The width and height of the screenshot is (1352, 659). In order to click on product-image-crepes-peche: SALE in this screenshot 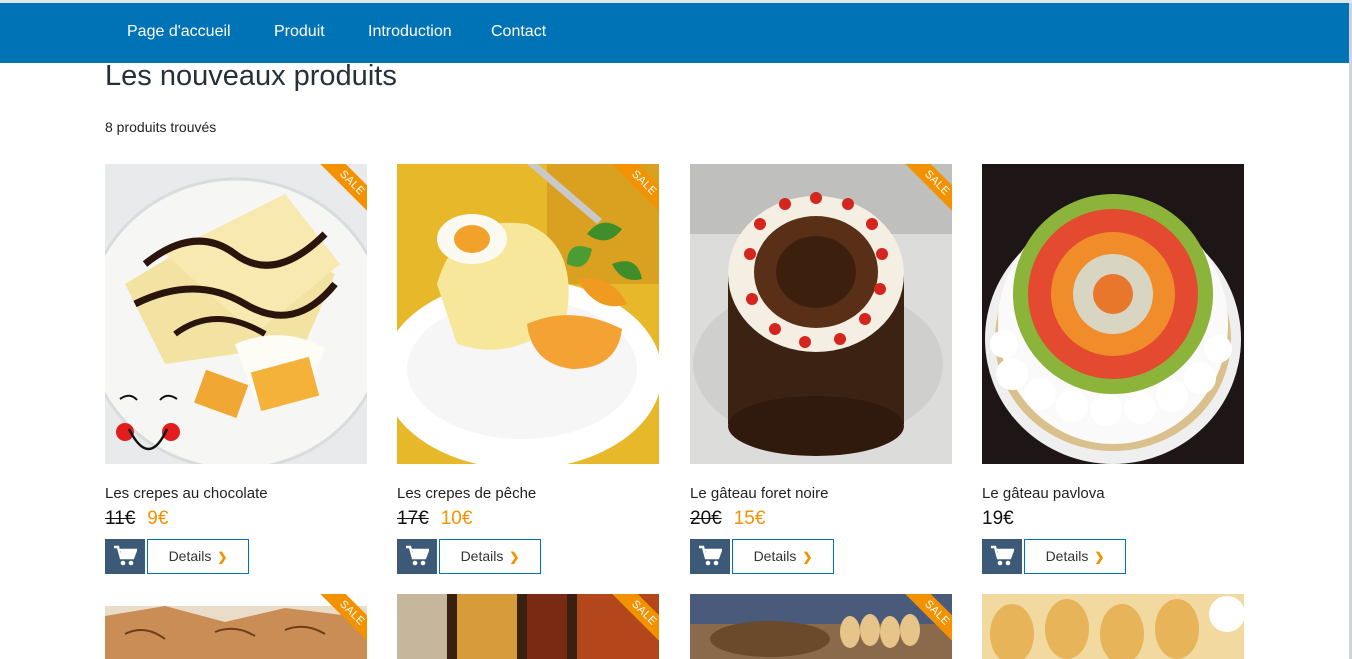, I will do `click(528, 314)`.